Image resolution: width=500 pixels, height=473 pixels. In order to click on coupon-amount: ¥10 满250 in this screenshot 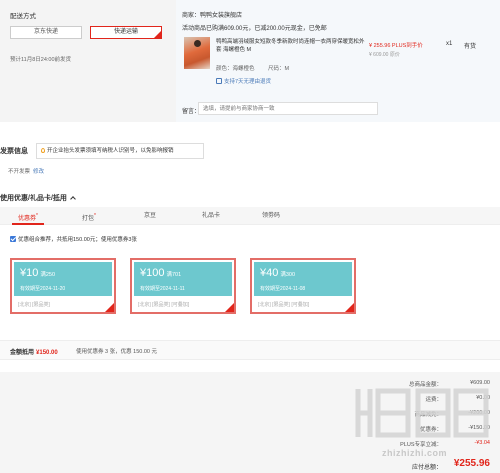, I will do `click(38, 273)`.